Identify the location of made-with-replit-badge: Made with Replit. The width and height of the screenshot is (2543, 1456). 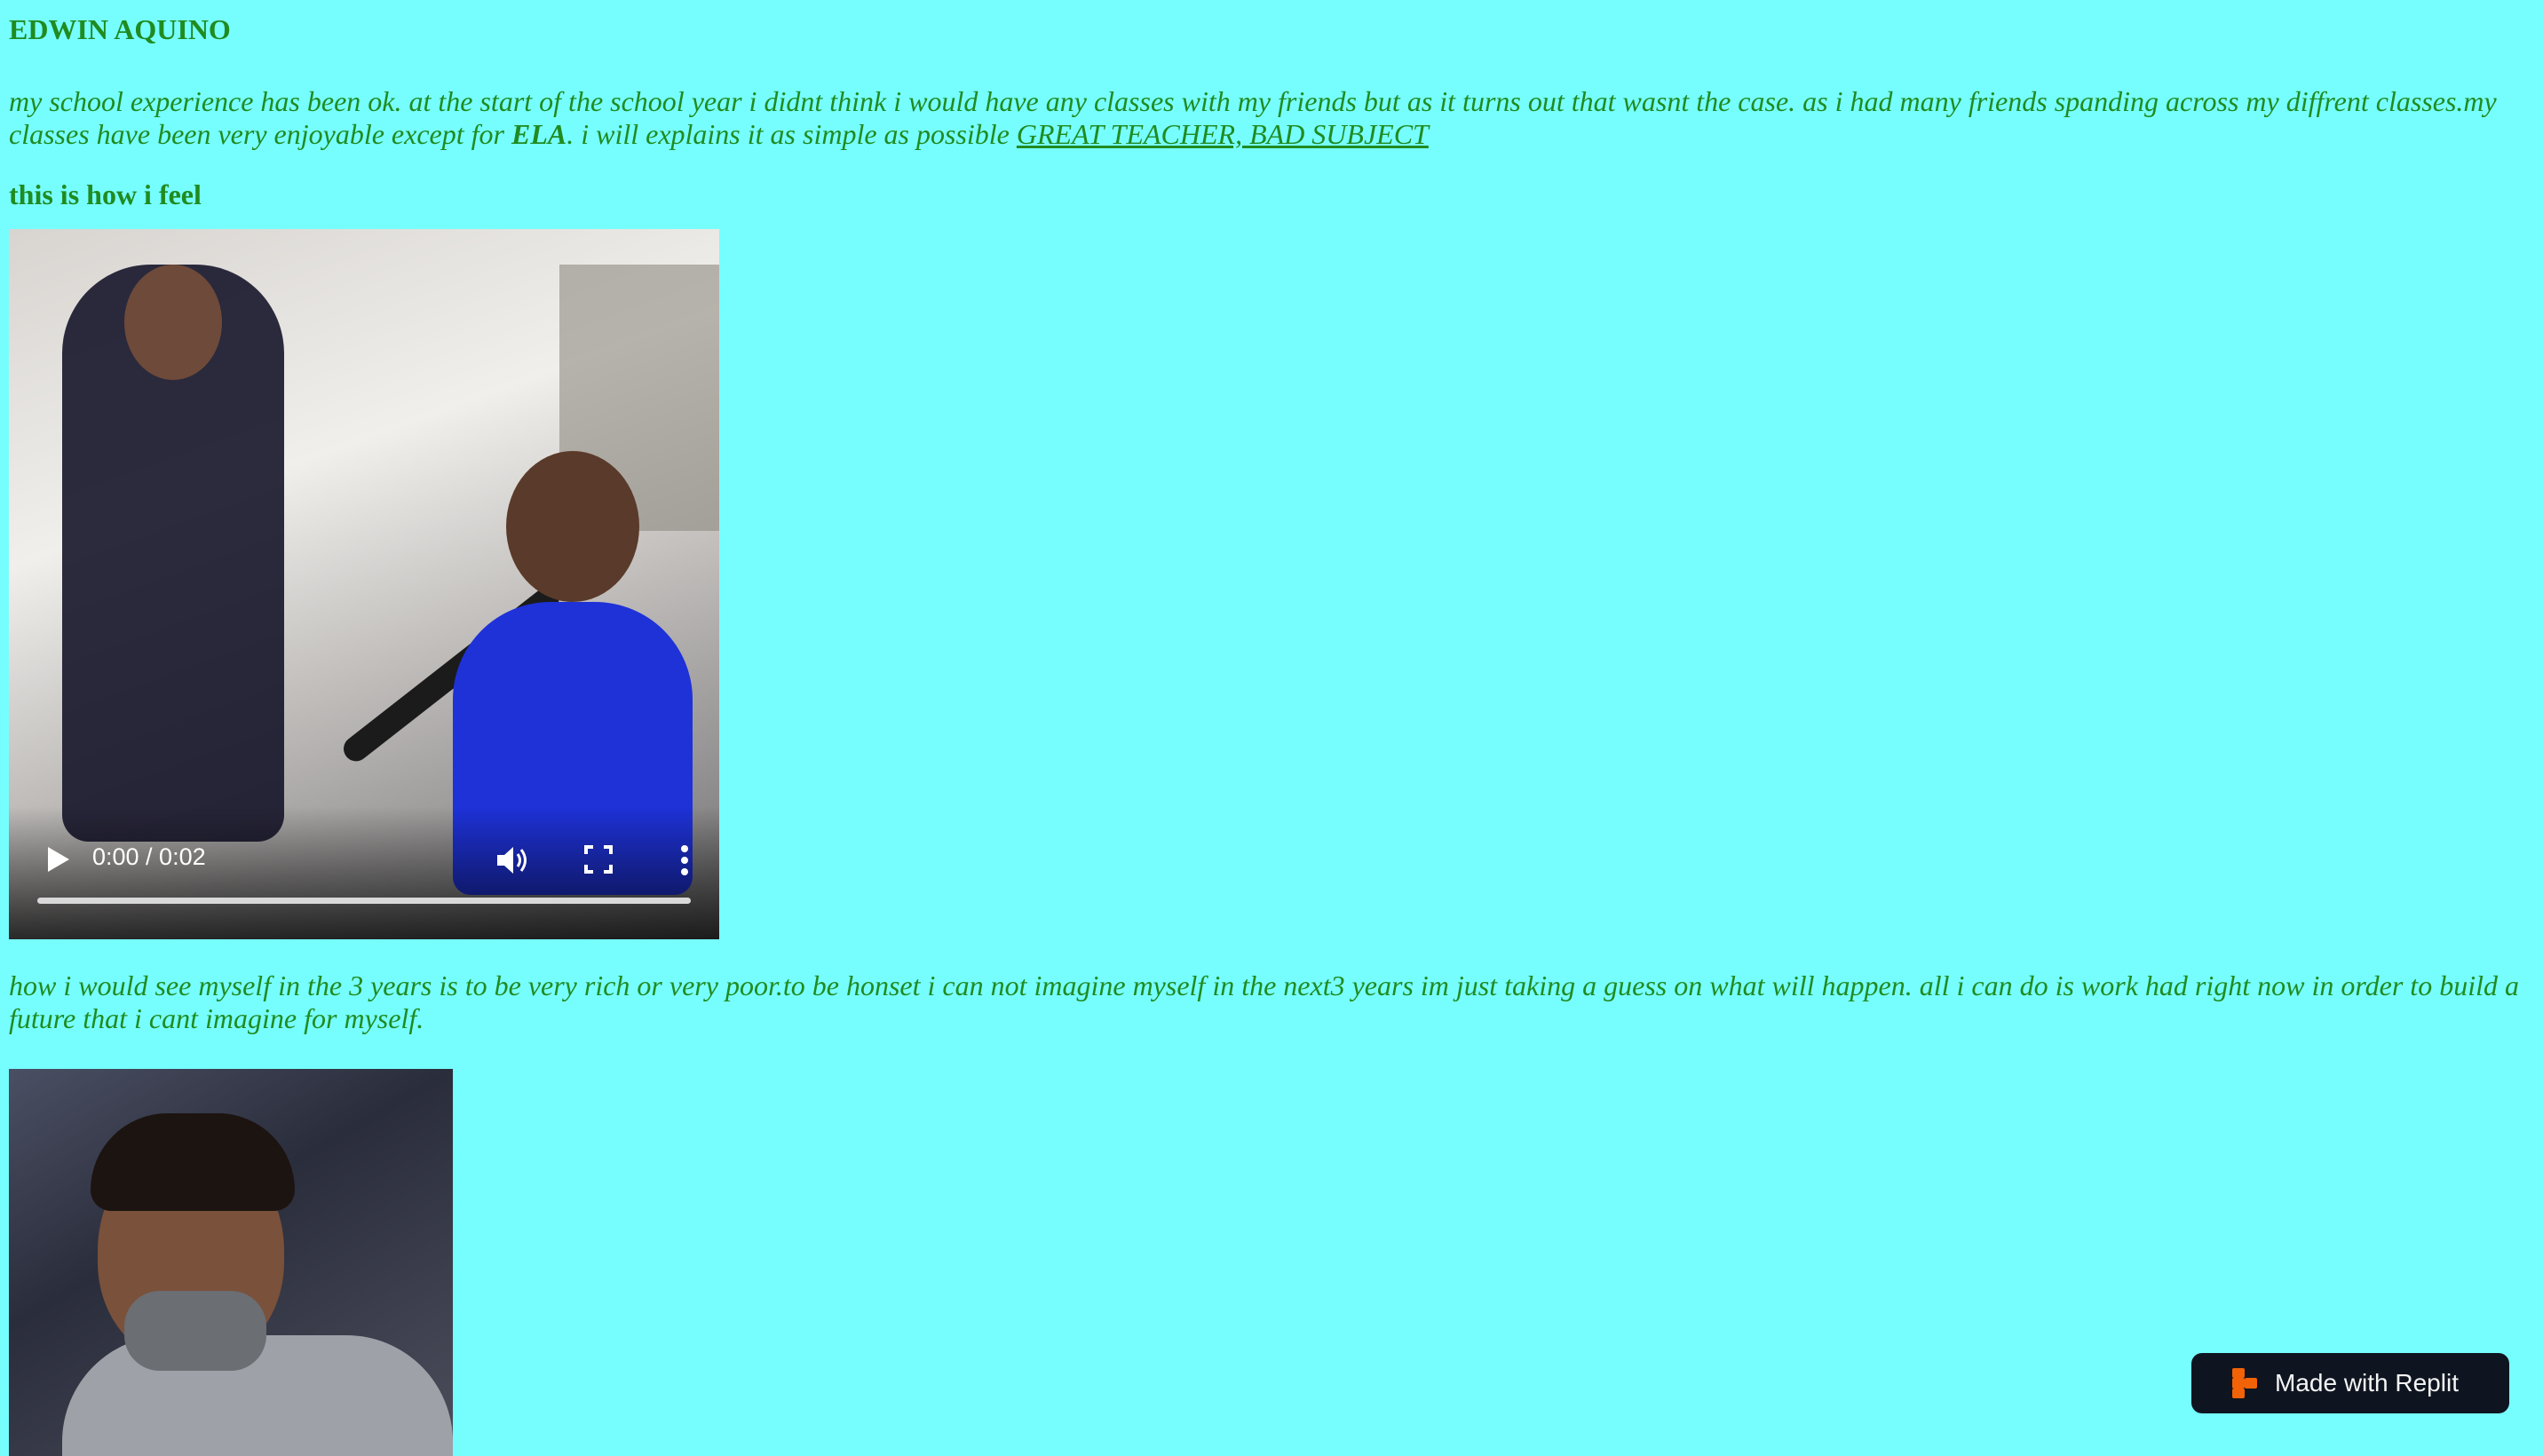
(2350, 1383).